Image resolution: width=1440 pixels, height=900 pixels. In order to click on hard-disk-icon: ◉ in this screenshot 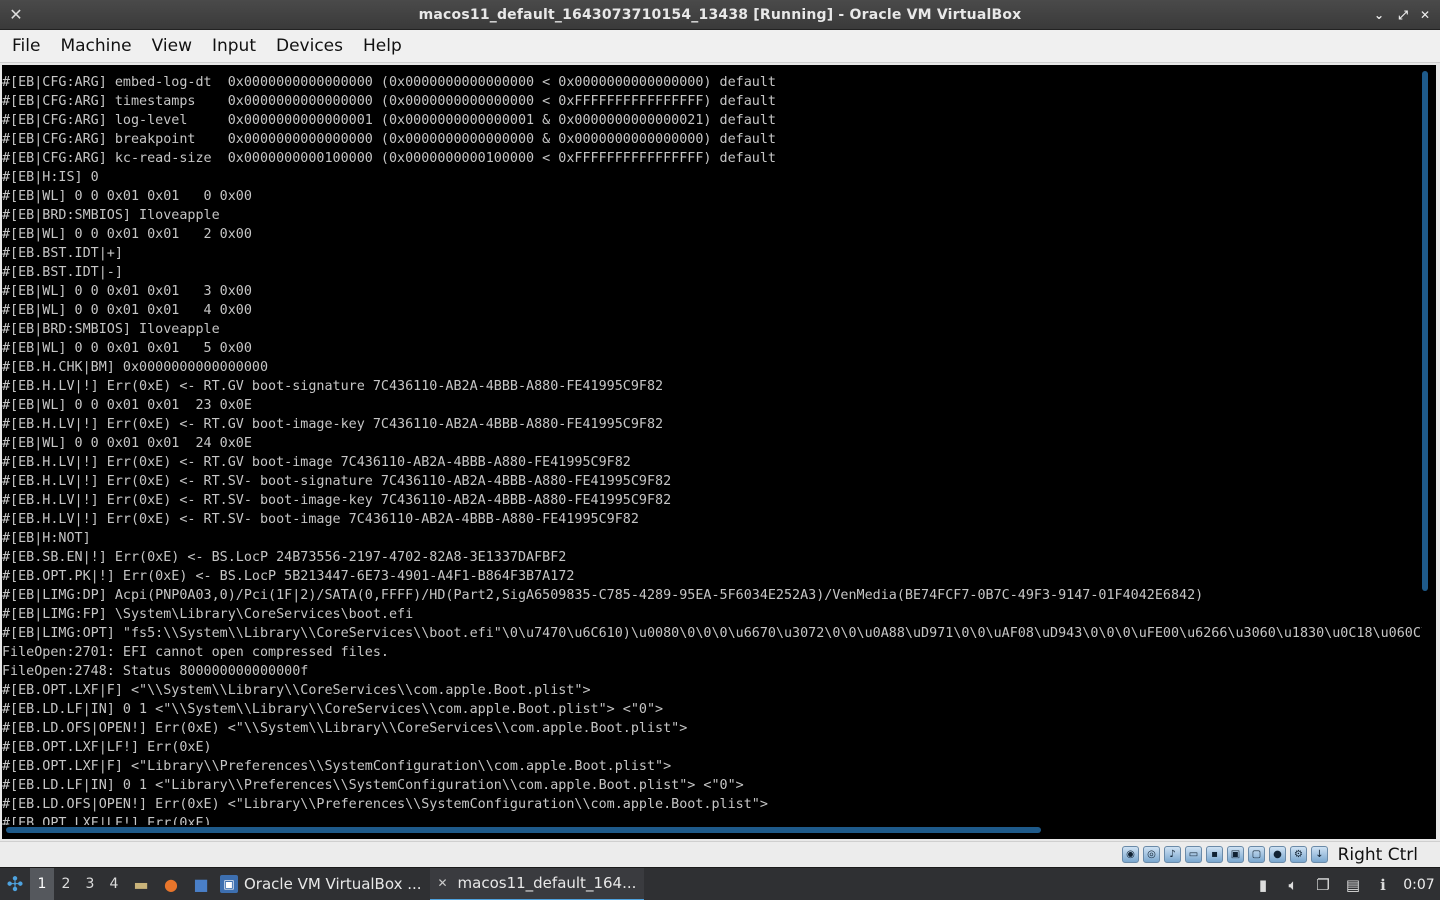, I will do `click(1130, 854)`.